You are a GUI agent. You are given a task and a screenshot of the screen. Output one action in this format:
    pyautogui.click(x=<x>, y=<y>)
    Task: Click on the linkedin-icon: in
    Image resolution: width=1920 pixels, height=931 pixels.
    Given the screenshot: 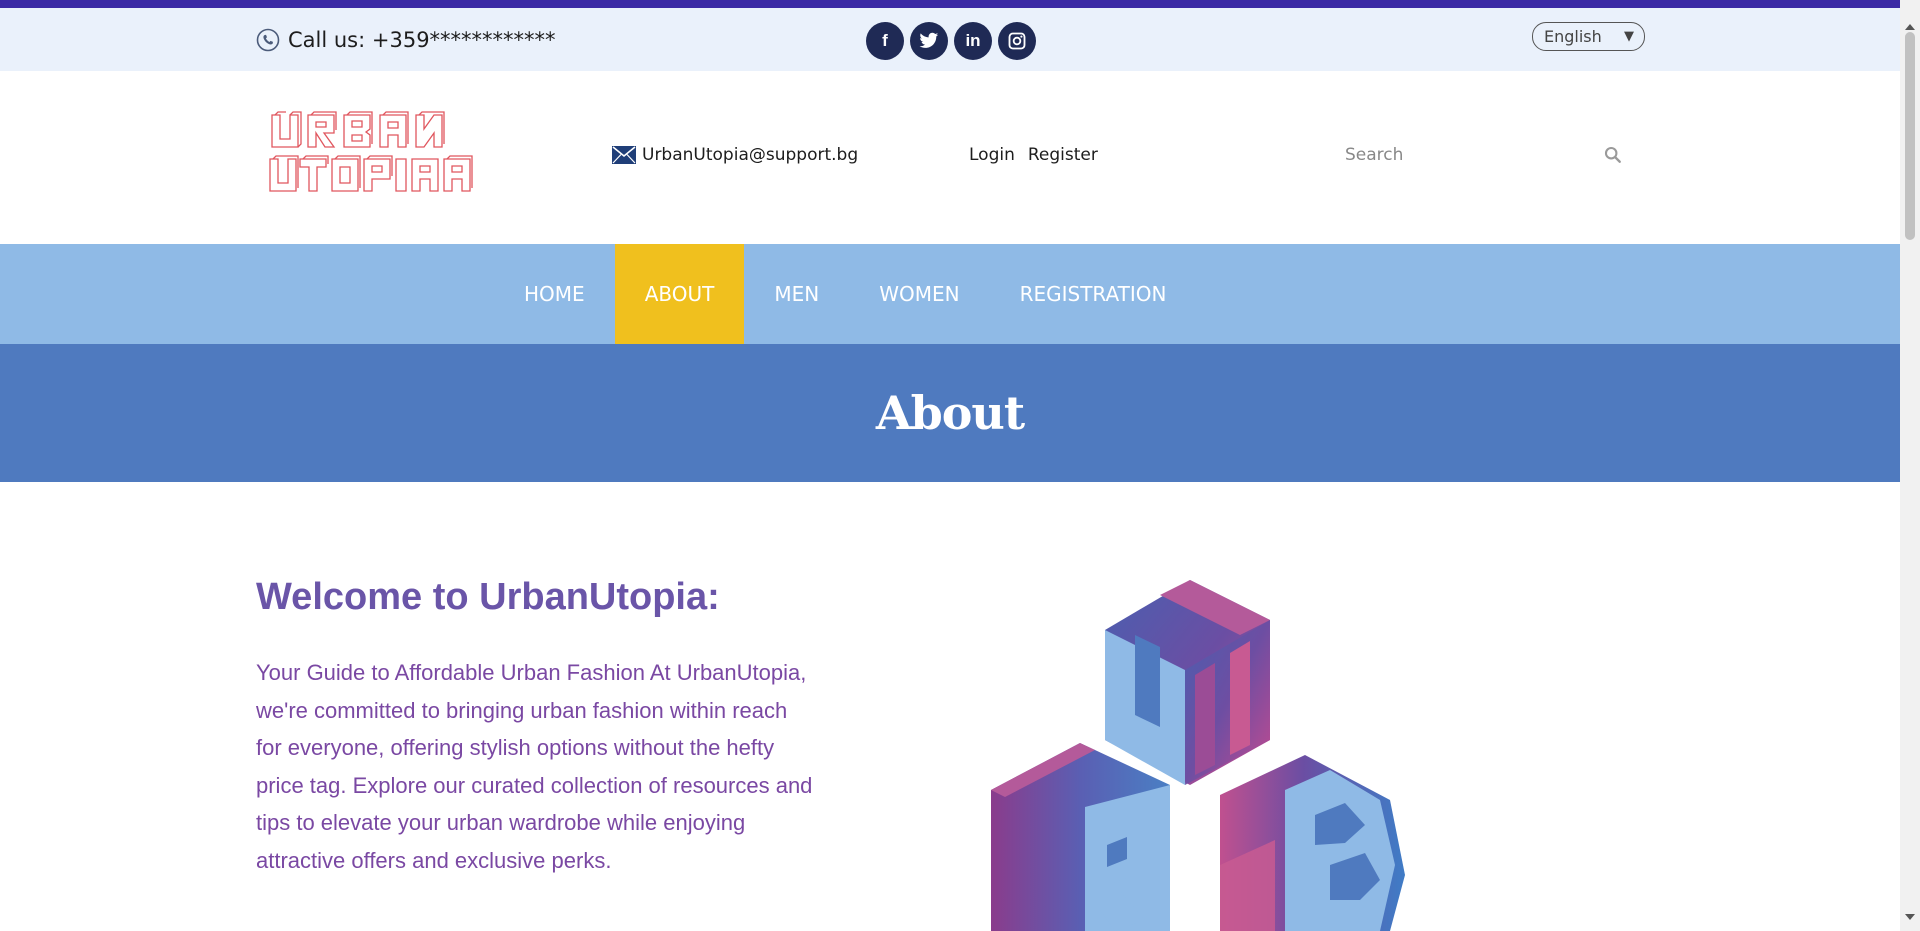 What is the action you would take?
    pyautogui.click(x=973, y=41)
    